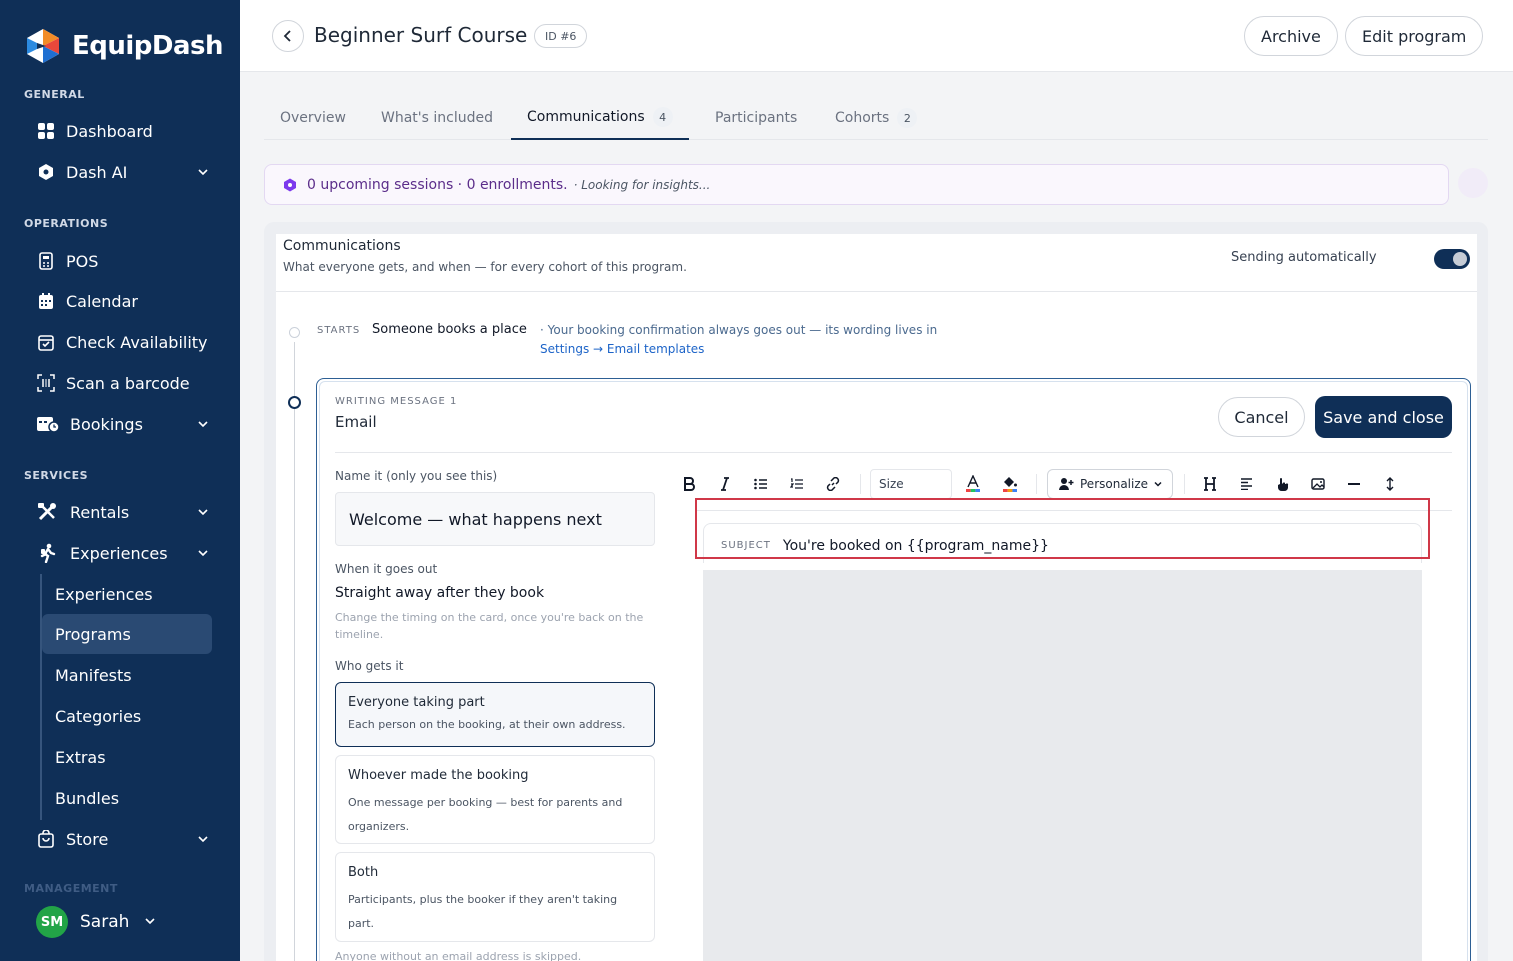 This screenshot has width=1513, height=961. What do you see at coordinates (54, 94) in the screenshot?
I see `section-label-general: GENERAL` at bounding box center [54, 94].